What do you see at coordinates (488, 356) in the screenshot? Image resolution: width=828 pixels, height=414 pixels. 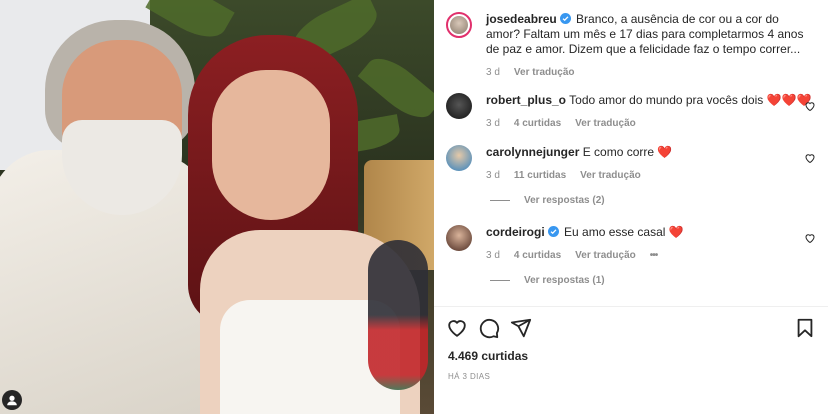 I see `likes-count: 4.469 curtidas` at bounding box center [488, 356].